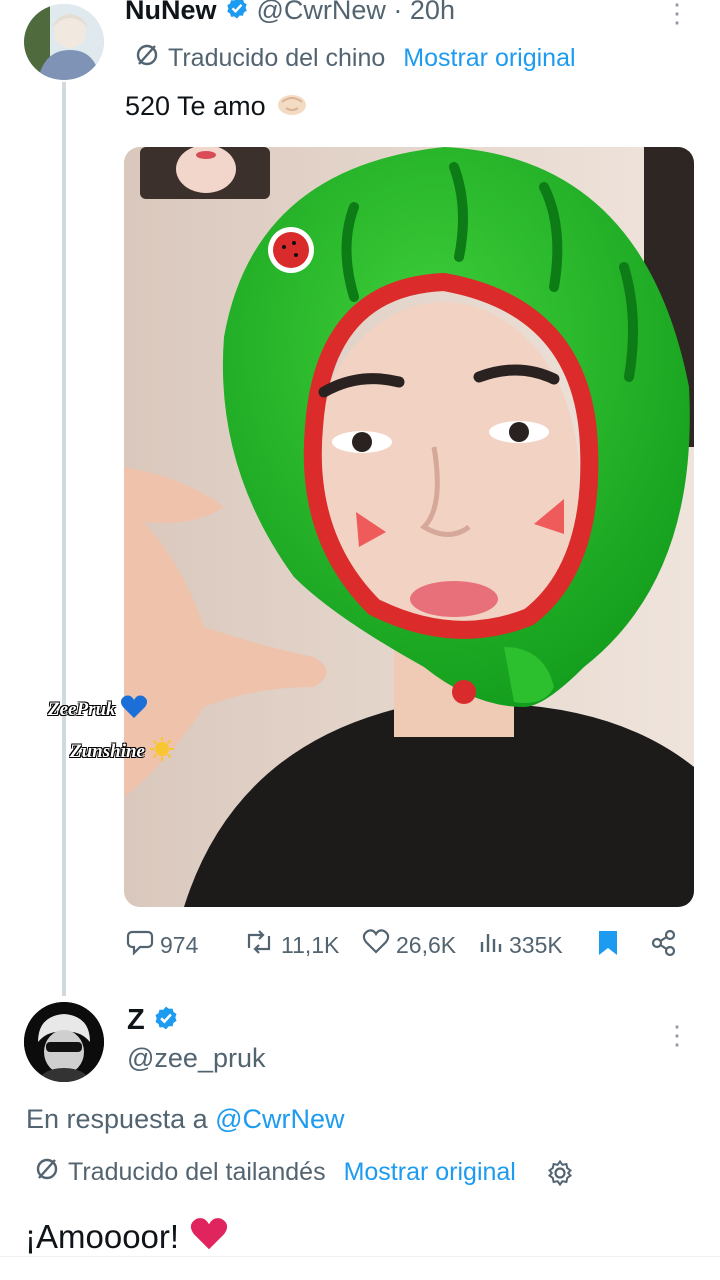 The height and width of the screenshot is (1280, 720). I want to click on translated-label: Traducido del chino, so click(277, 58).